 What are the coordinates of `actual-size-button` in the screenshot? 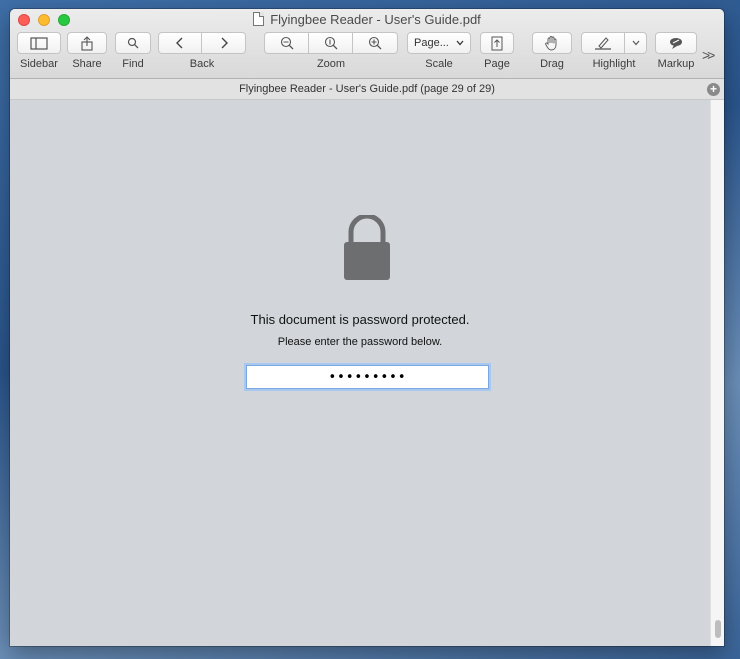 It's located at (331, 43).